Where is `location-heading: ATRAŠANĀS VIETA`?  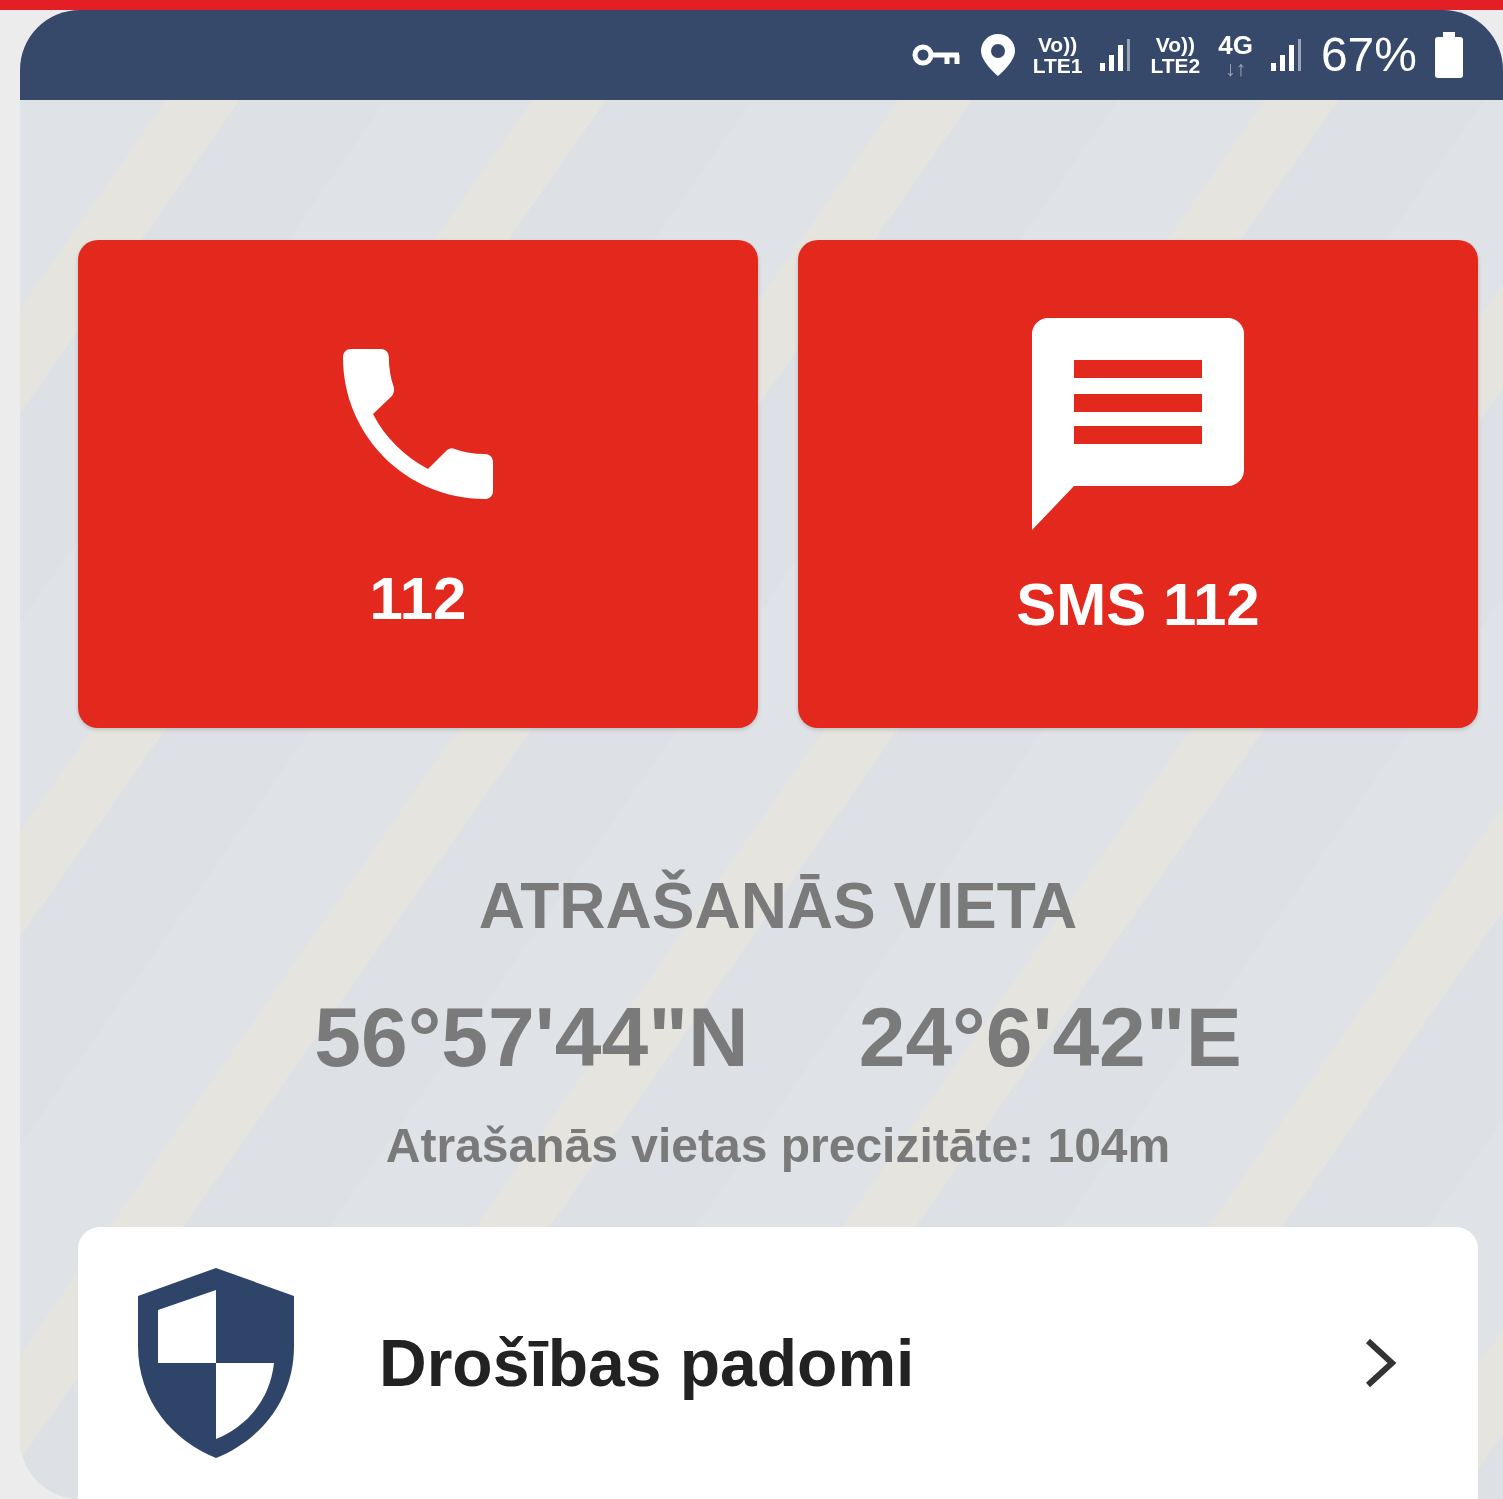 location-heading: ATRAŠANĀS VIETA is located at coordinates (778, 906).